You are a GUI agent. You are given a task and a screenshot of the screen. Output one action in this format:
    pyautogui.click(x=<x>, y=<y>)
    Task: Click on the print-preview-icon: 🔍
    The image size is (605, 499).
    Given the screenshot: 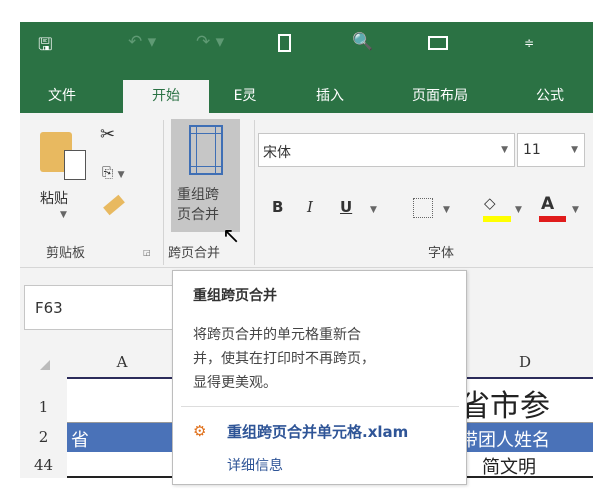 What is the action you would take?
    pyautogui.click(x=362, y=42)
    